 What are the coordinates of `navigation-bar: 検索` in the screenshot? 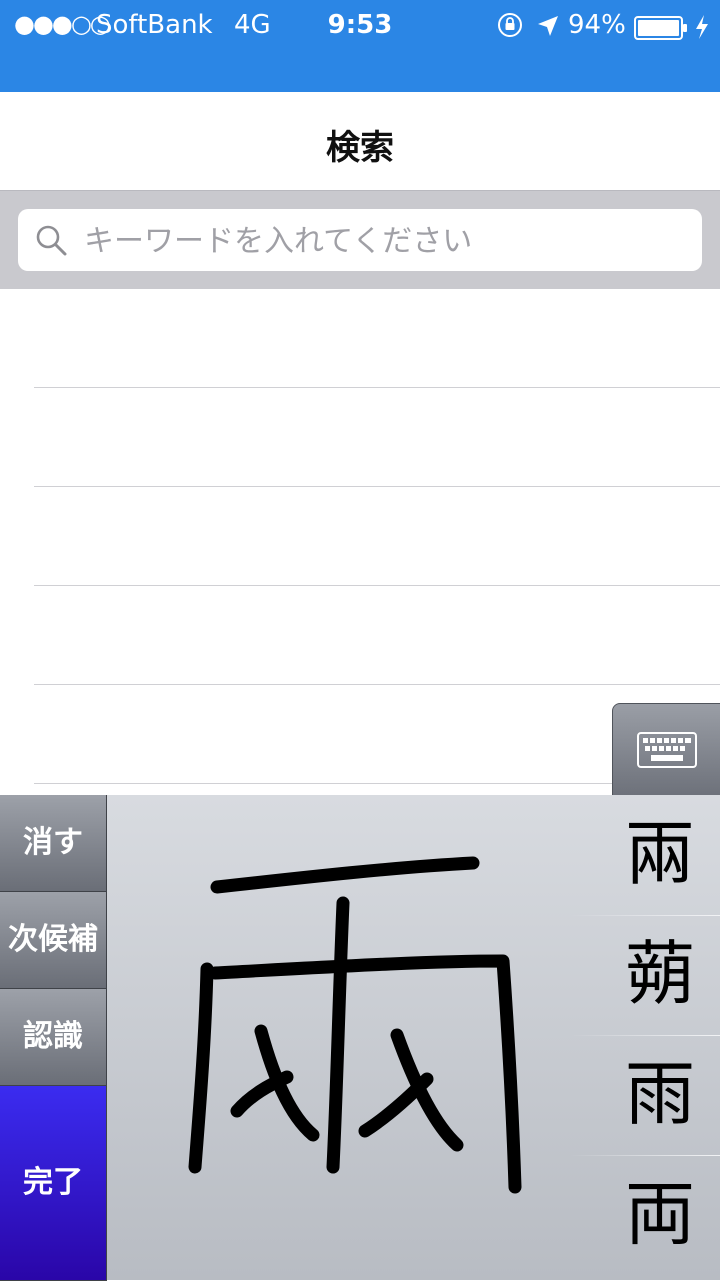 It's located at (360, 141).